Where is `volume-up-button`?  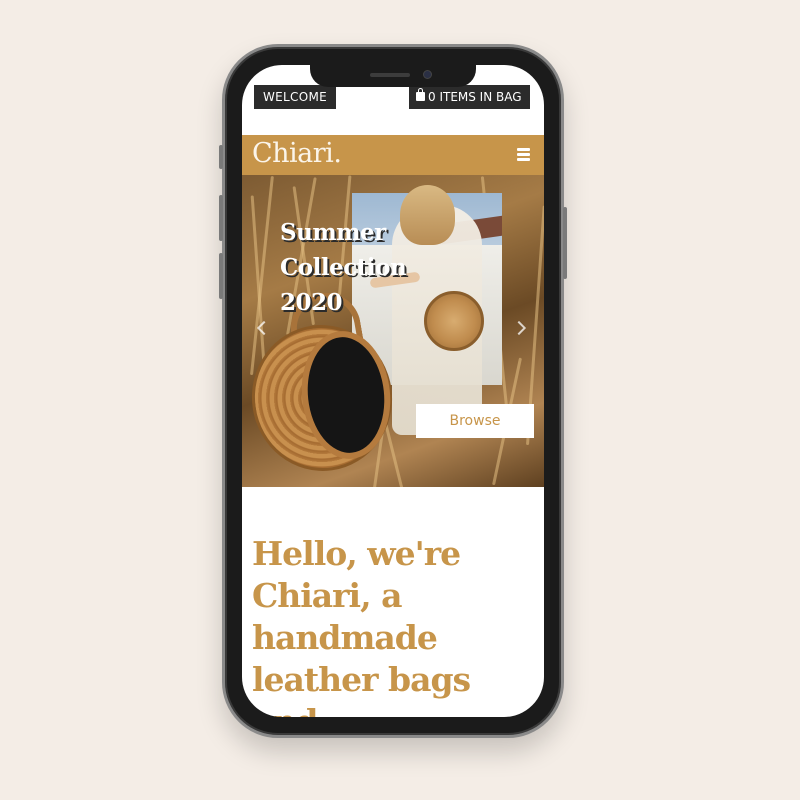
volume-up-button is located at coordinates (221, 218).